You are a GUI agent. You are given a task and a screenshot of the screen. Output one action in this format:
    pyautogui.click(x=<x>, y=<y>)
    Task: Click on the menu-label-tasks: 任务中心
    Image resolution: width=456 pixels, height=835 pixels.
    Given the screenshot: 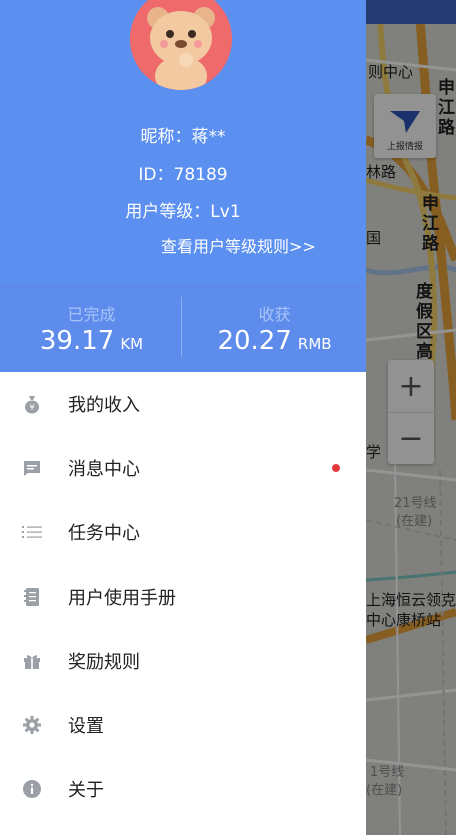 What is the action you would take?
    pyautogui.click(x=104, y=534)
    